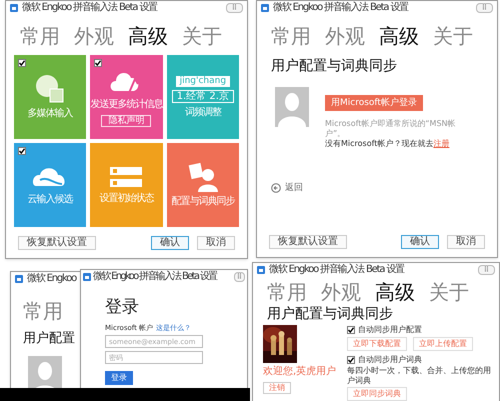  Describe the element at coordinates (126, 177) in the screenshot. I see `input-bars-icon` at that location.